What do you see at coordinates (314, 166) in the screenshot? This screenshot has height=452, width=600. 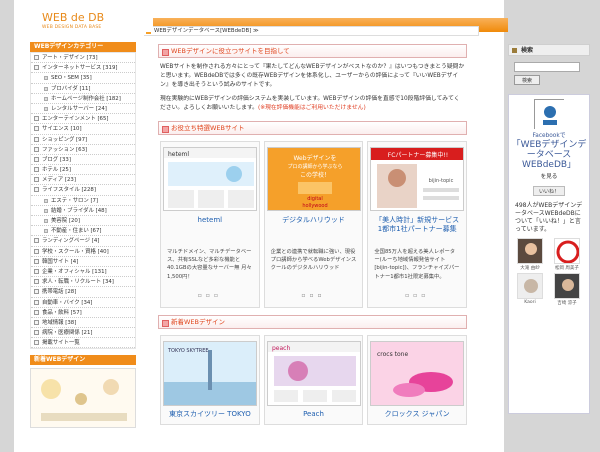 I see `svg-text: プロの講師から学ぶなら` at bounding box center [314, 166].